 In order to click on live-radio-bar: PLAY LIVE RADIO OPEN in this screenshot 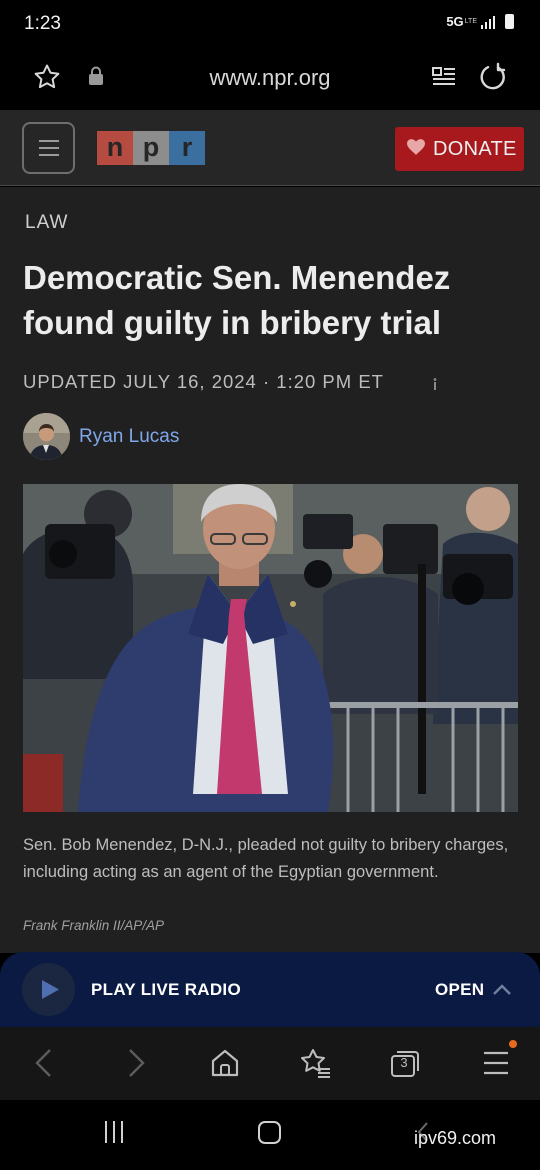, I will do `click(270, 989)`.